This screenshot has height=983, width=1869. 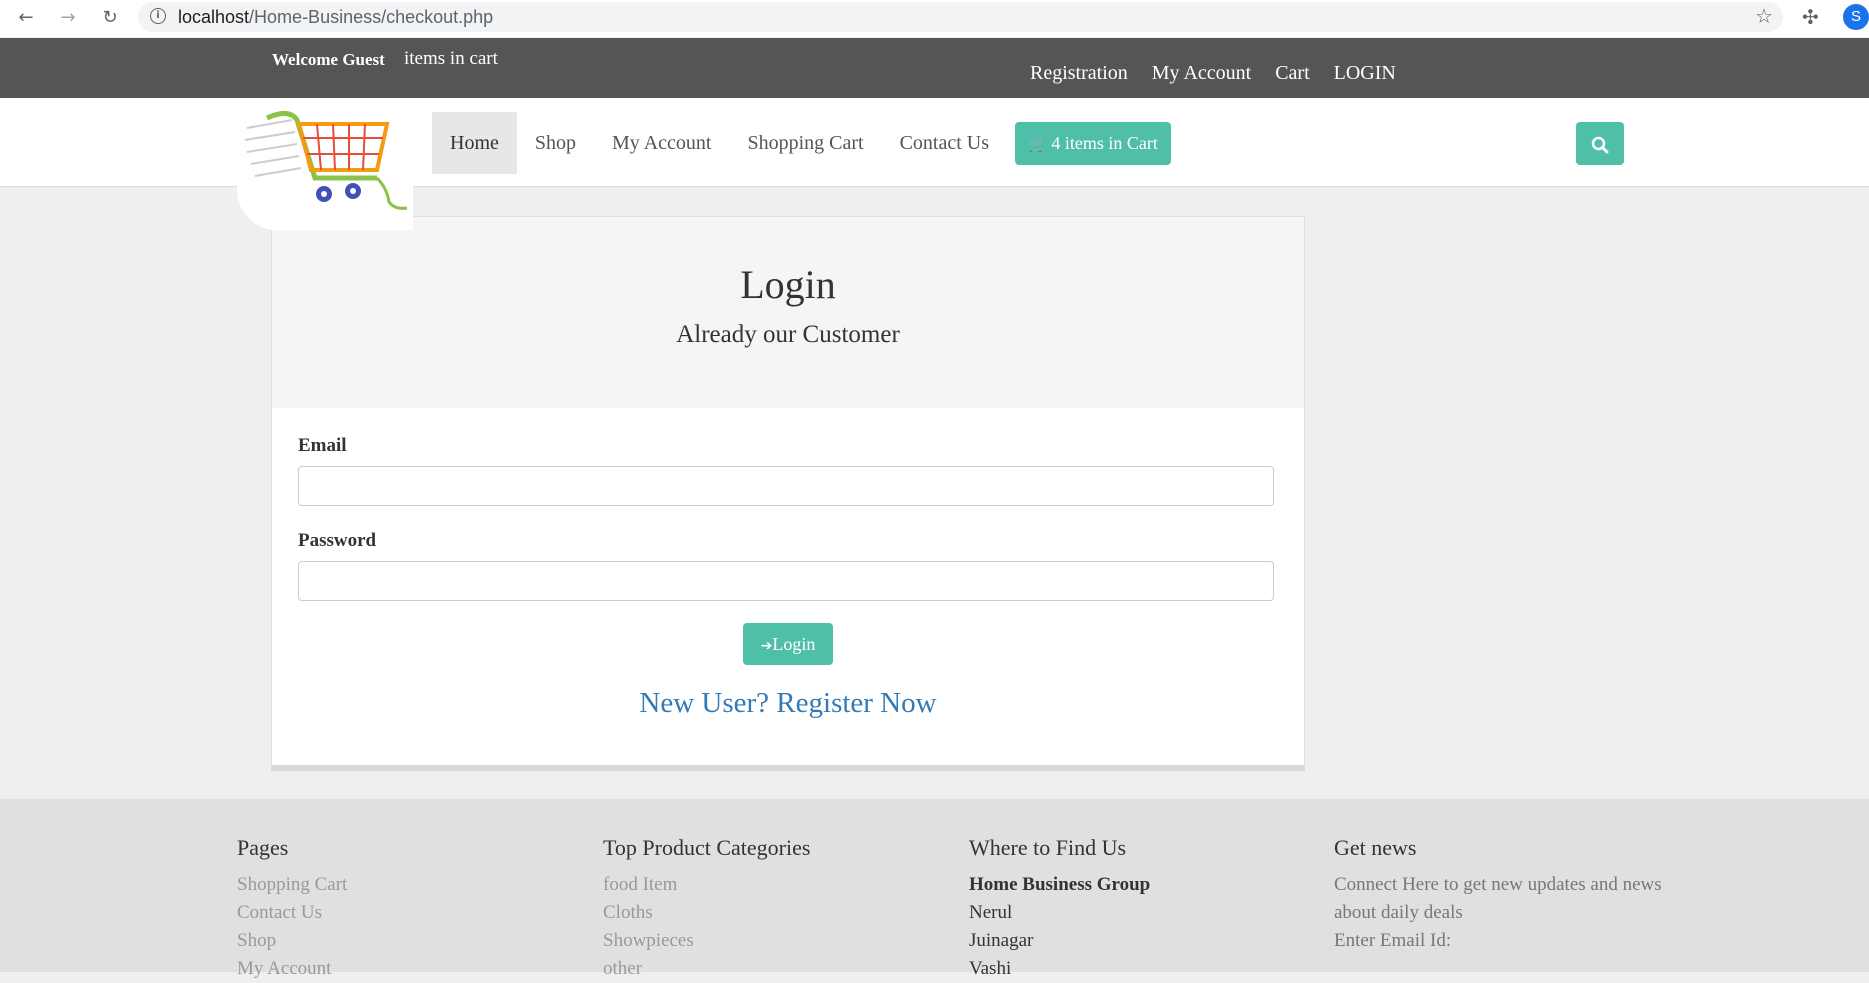 What do you see at coordinates (292, 969) in the screenshot?
I see `footer-link: My Account` at bounding box center [292, 969].